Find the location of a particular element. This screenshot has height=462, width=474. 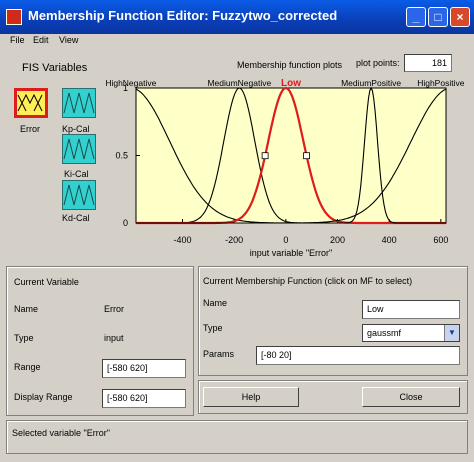

mf-label-mediumnegative: MediumNegative is located at coordinates (239, 83).